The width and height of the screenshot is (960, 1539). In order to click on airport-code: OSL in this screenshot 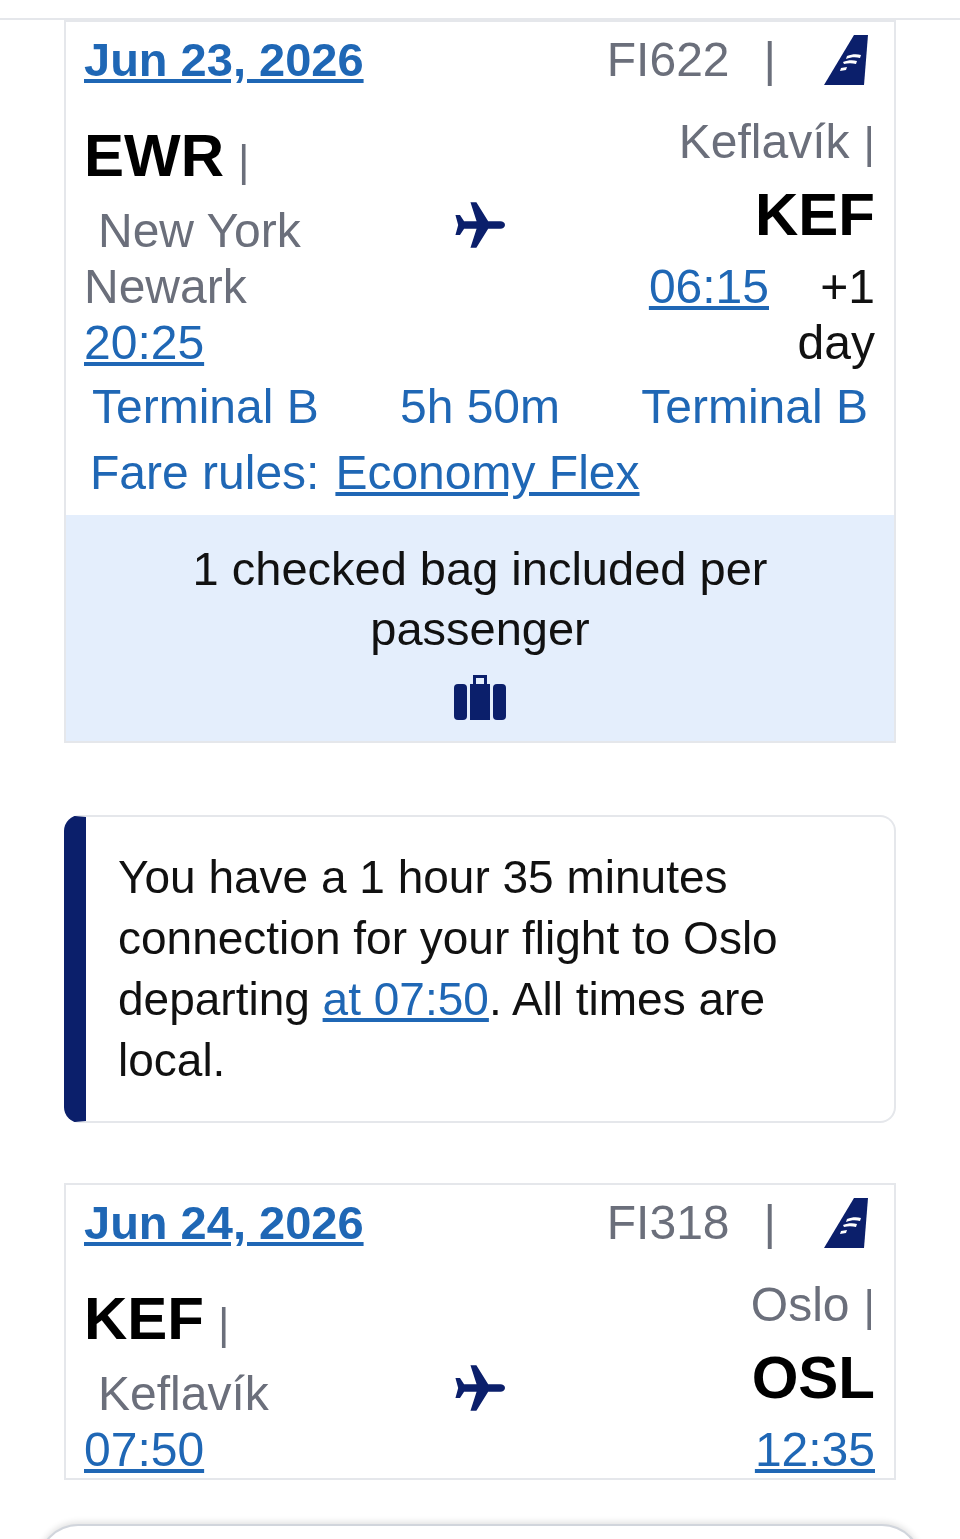, I will do `click(813, 1378)`.